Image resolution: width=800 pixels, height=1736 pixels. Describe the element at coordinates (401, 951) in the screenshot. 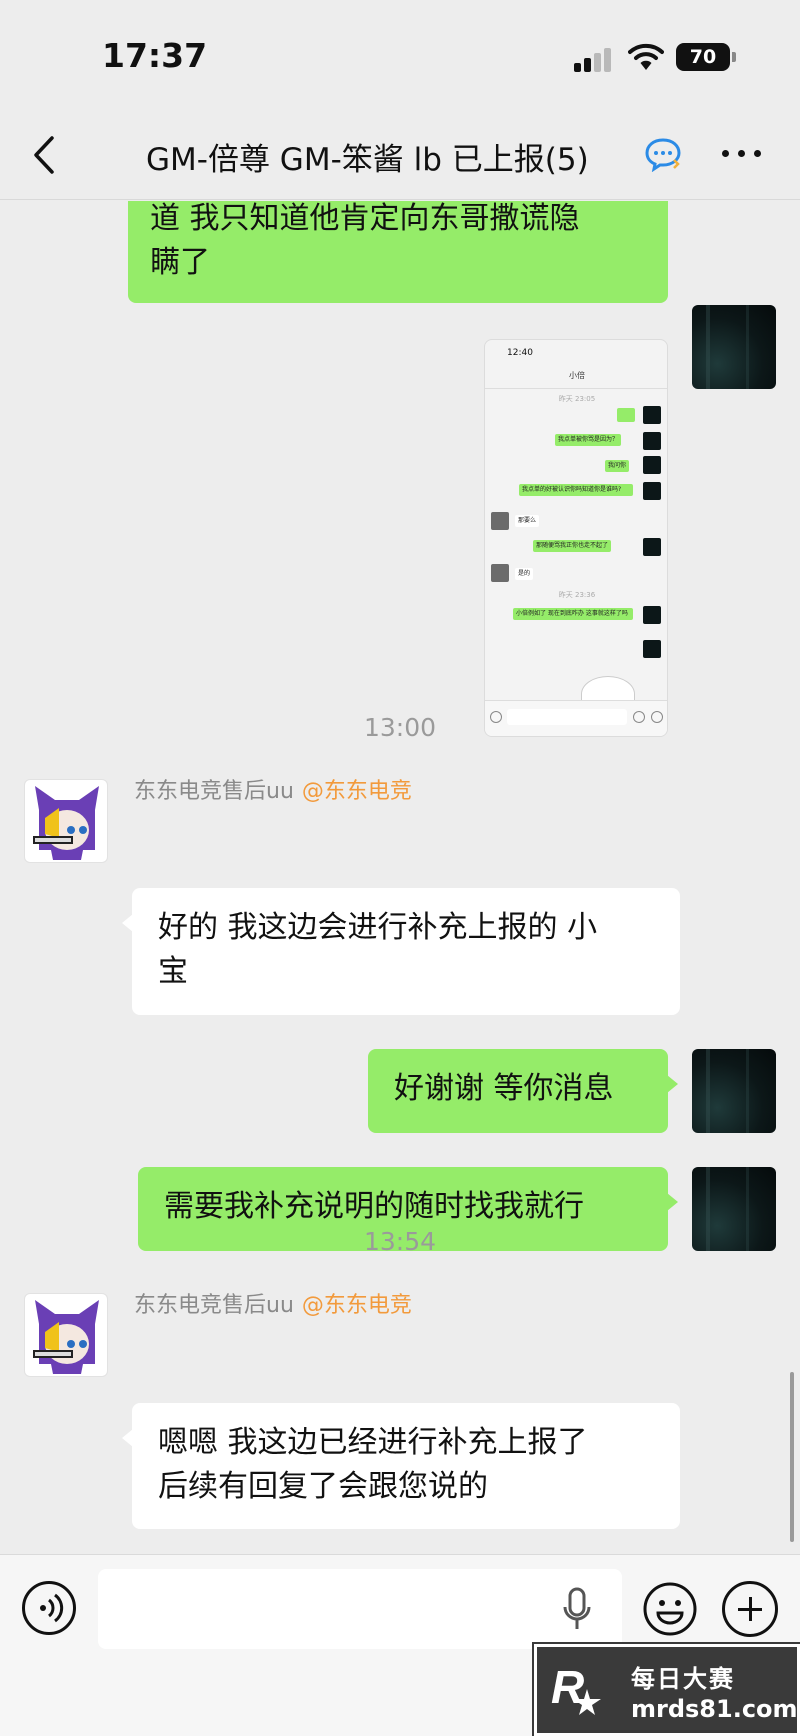

I see `message-bubble-incoming: 好的 我这边会进行补充上报的 小 宝` at that location.